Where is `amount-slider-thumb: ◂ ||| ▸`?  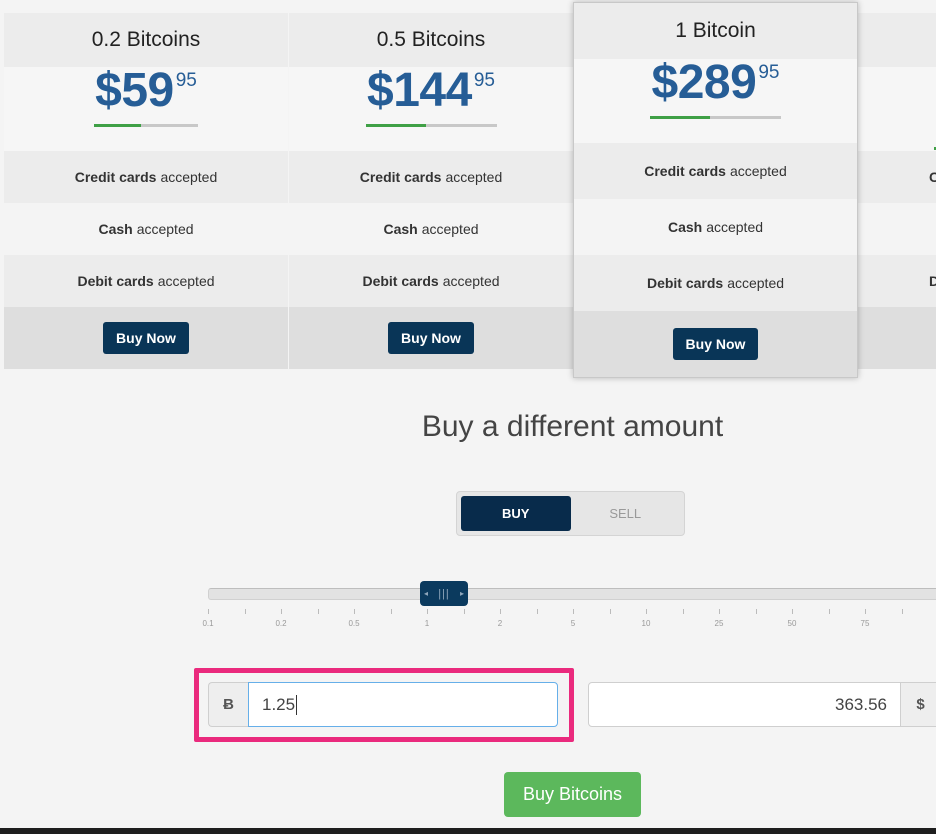 amount-slider-thumb: ◂ ||| ▸ is located at coordinates (444, 593).